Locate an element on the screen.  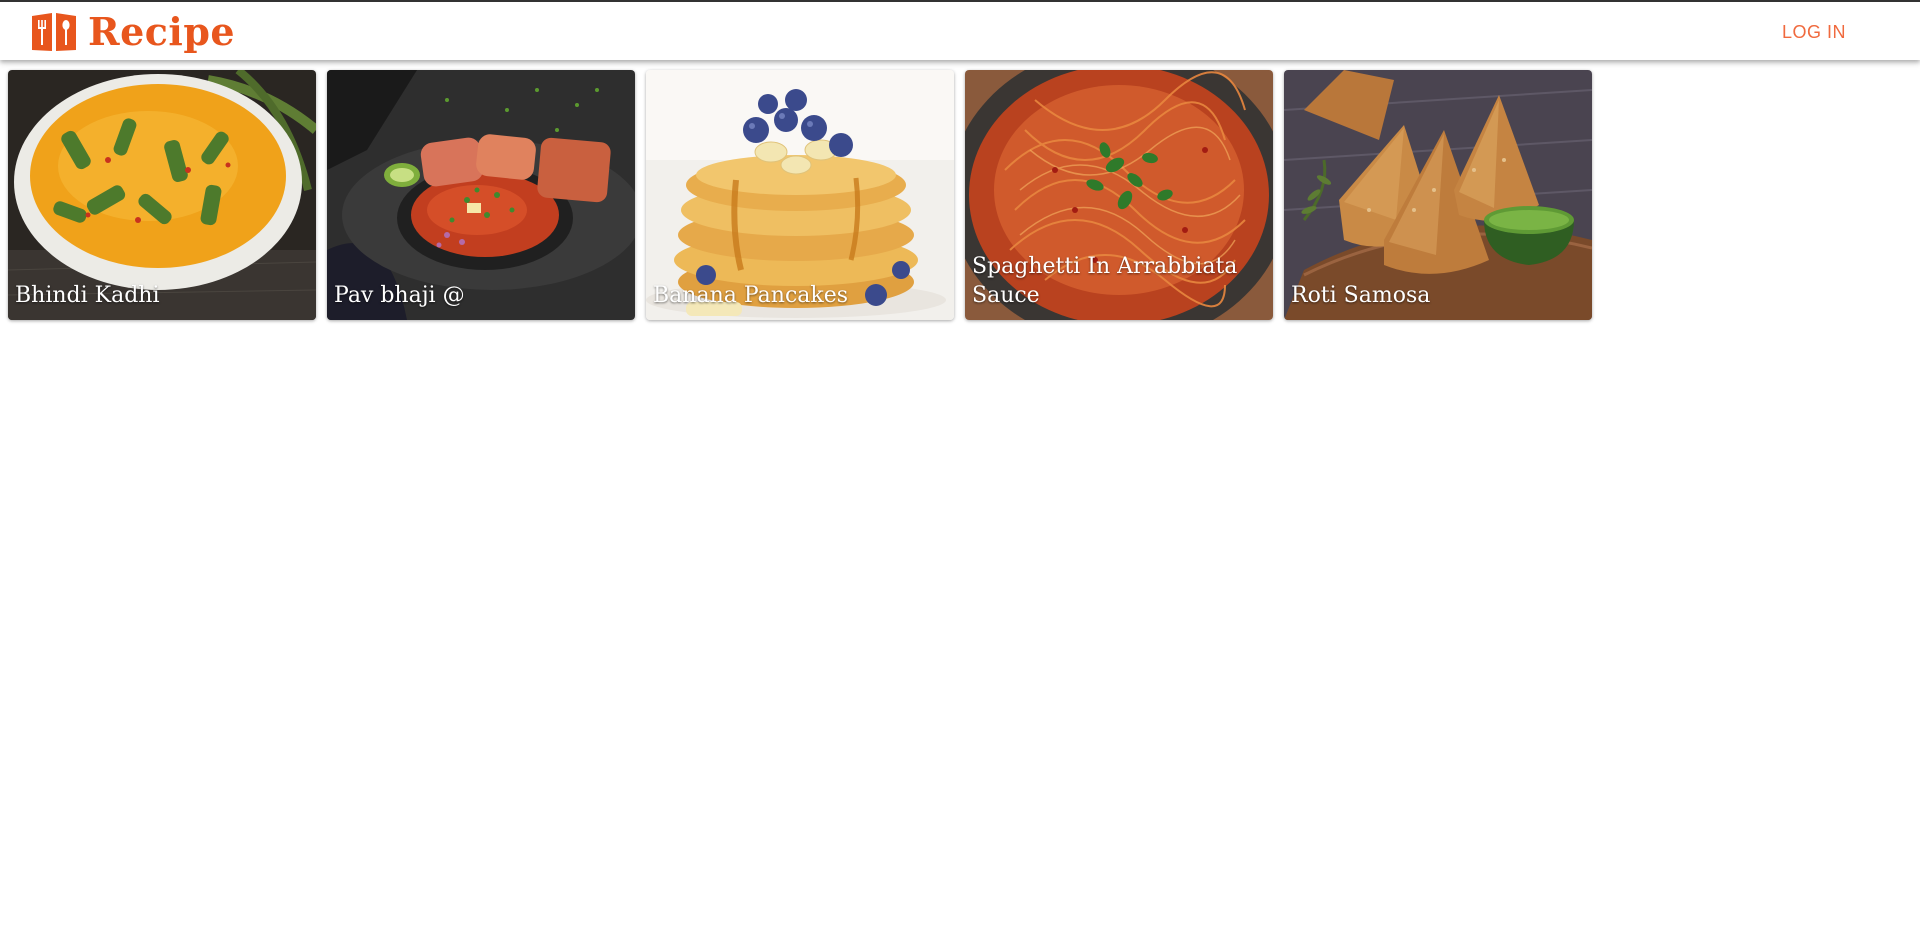
app-bar: Recipe LOG IN is located at coordinates (960, 30).